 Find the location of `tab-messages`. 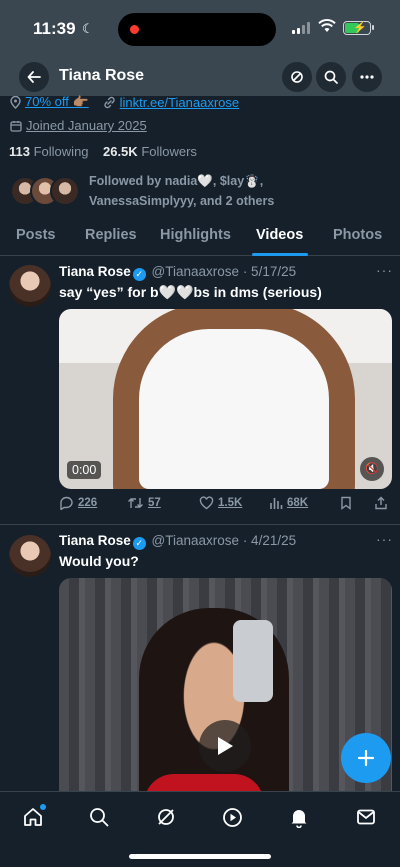

tab-messages is located at coordinates (366, 817).